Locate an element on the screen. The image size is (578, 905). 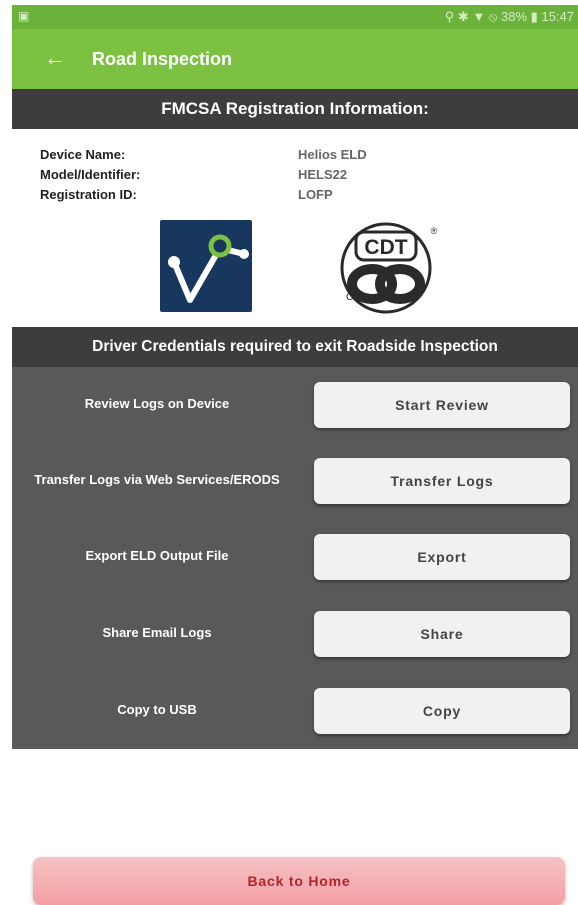
registration-id-value: LOFP is located at coordinates (315, 194).